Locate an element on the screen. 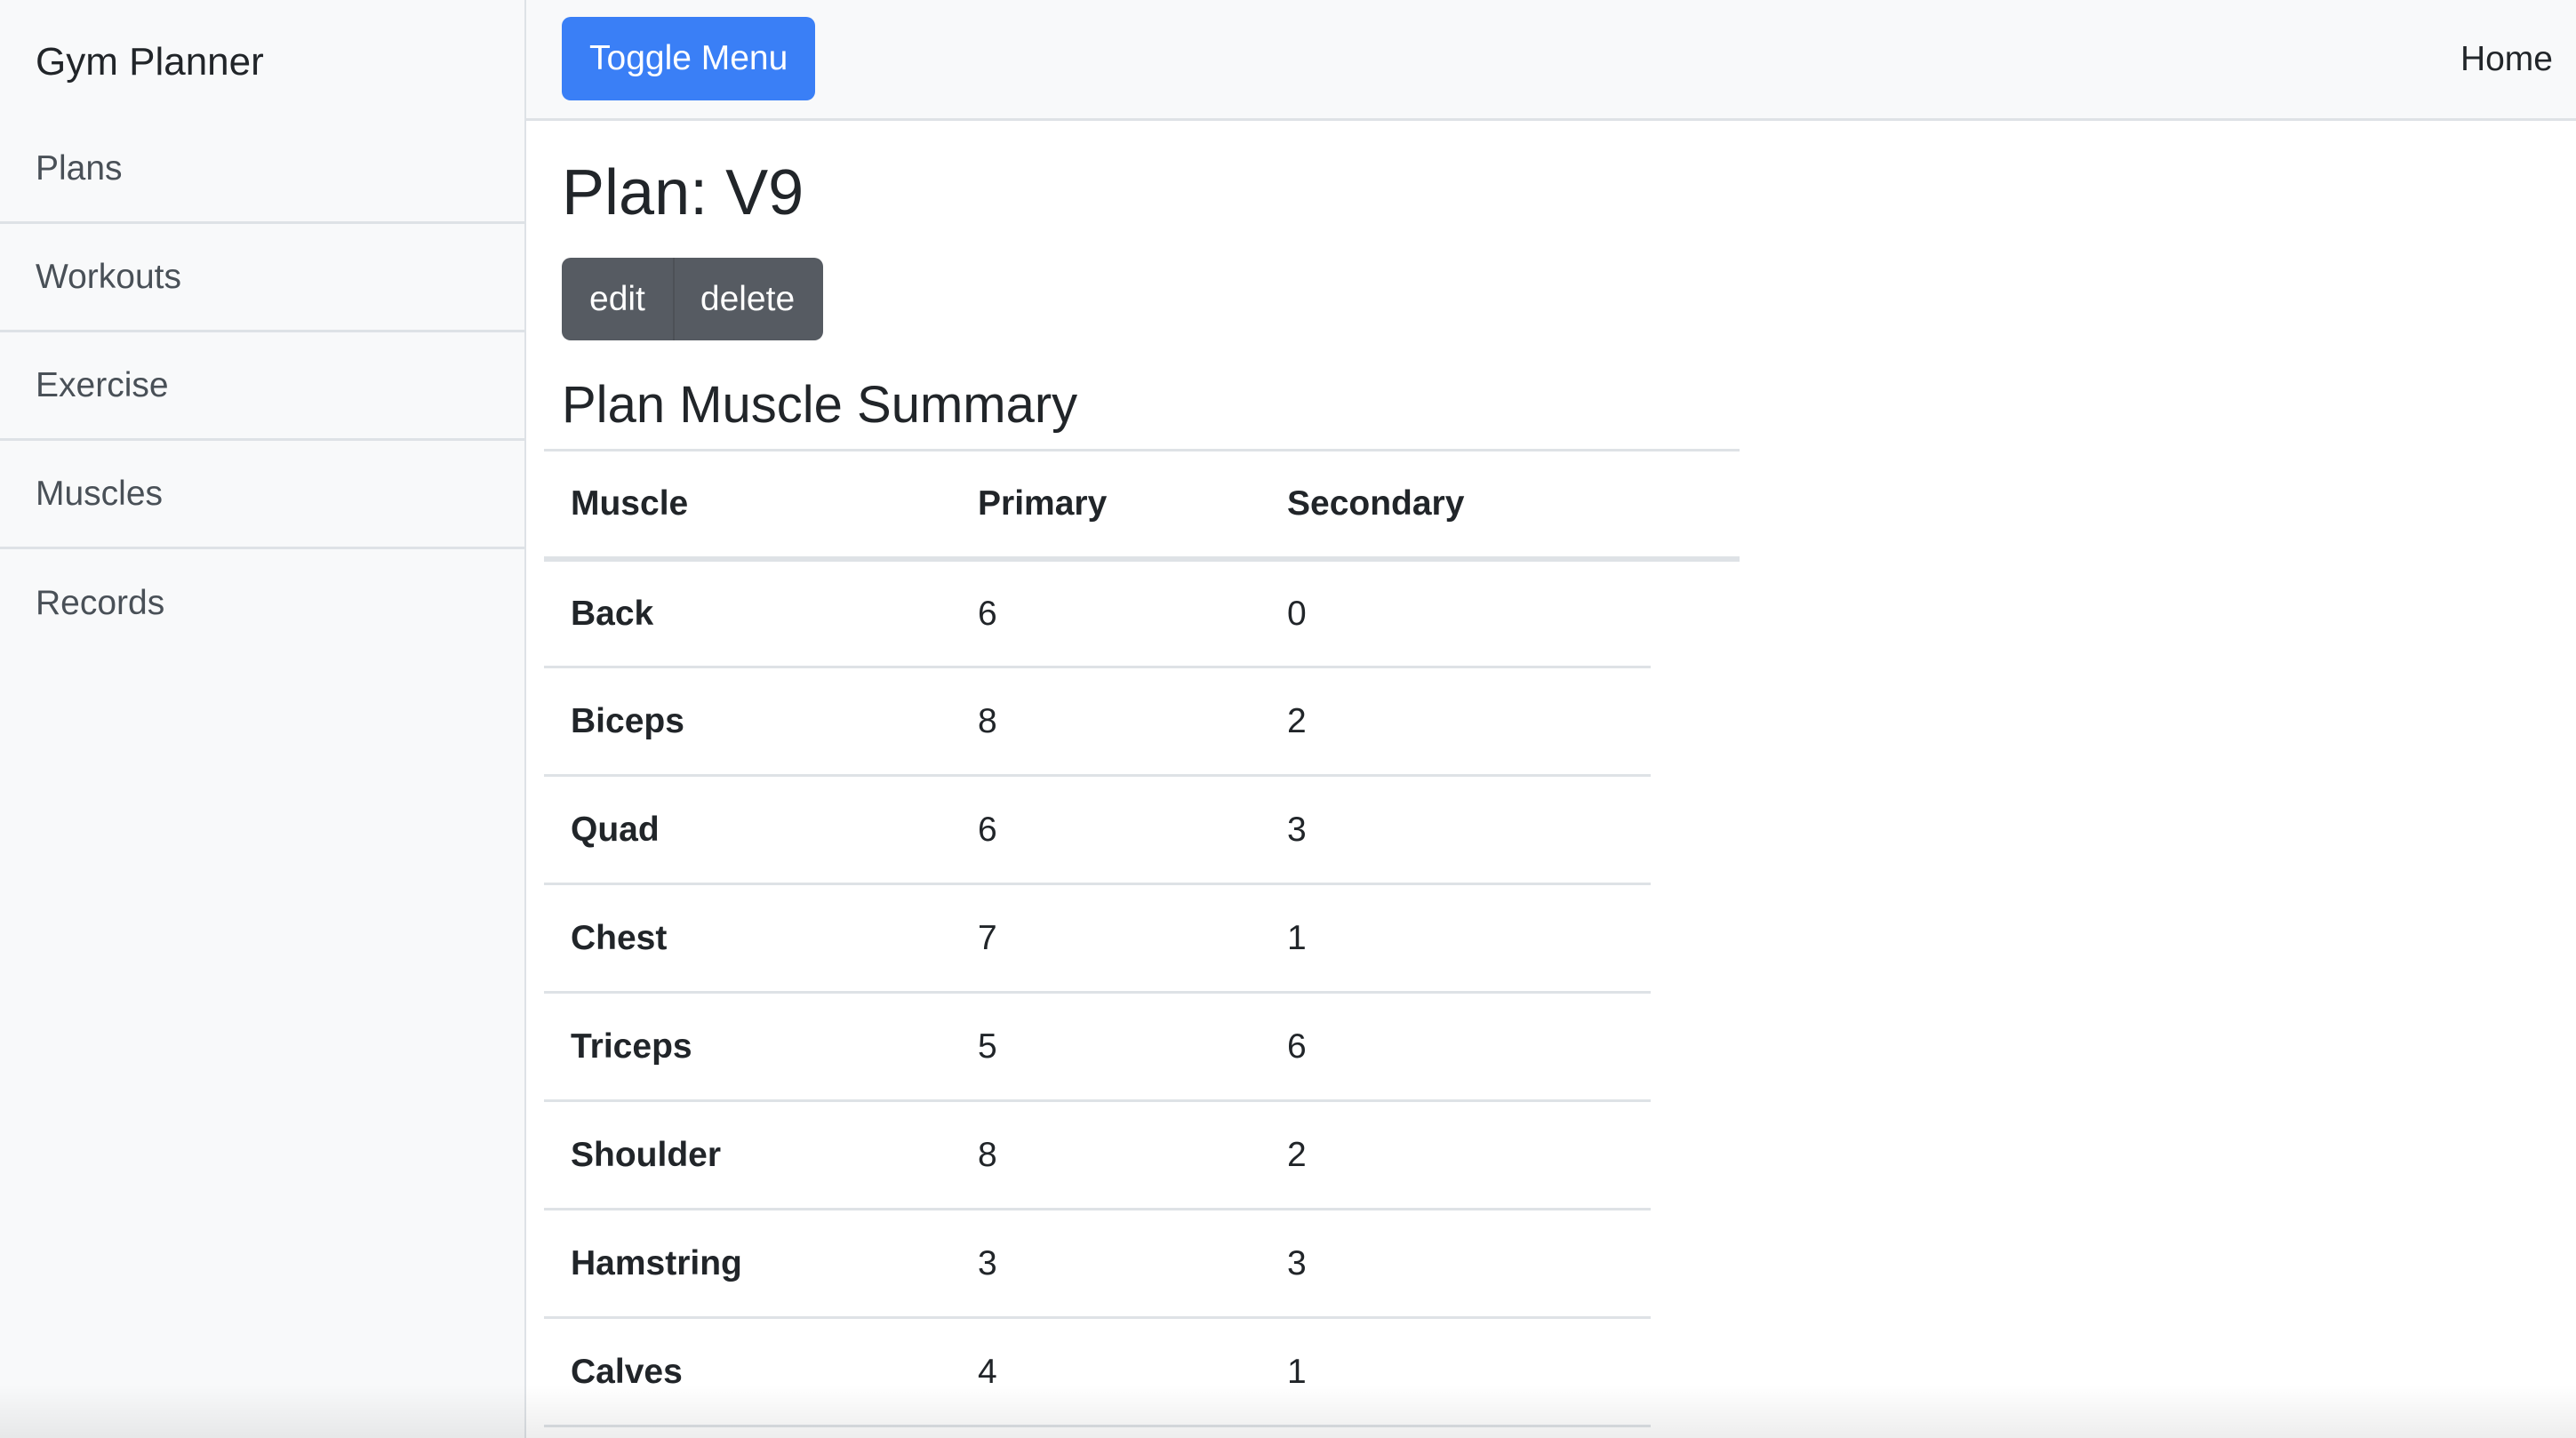 This screenshot has height=1438, width=2576. table-row: Triceps 5 6 is located at coordinates (1142, 1047).